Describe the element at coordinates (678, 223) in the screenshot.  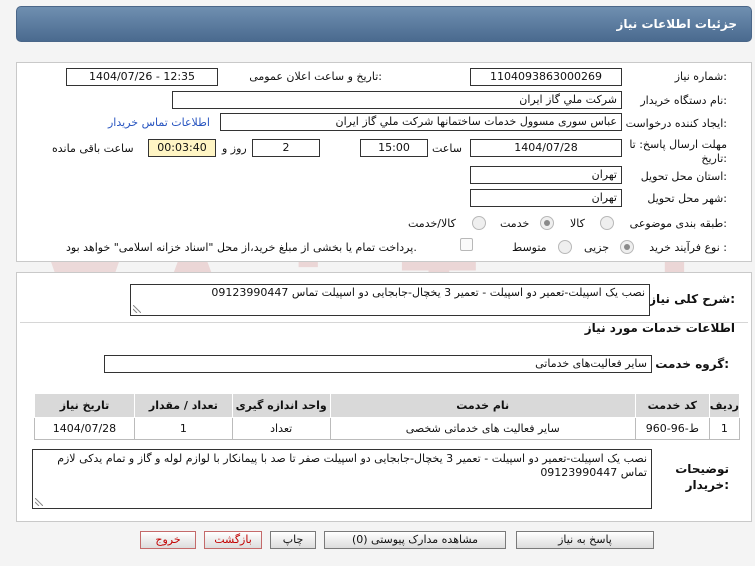
I see `category-label: طبقه بندی موضوعی:` at that location.